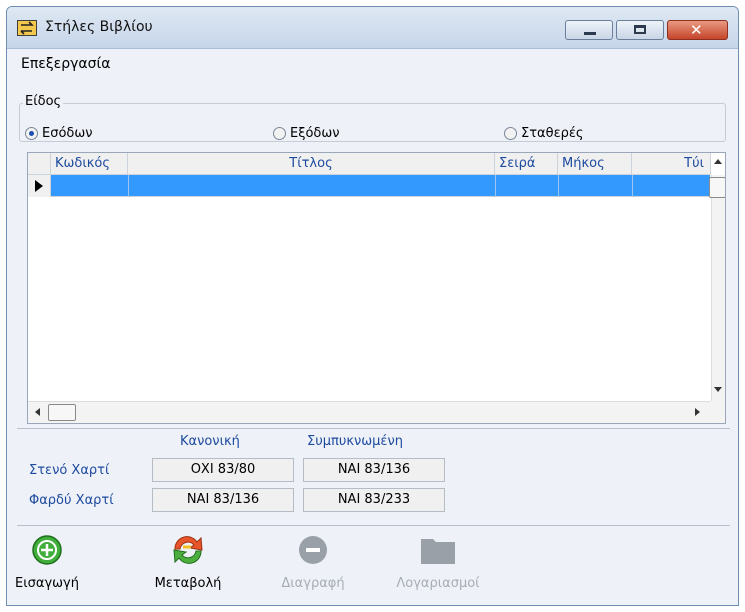 This screenshot has height=612, width=745. Describe the element at coordinates (438, 583) in the screenshot. I see `accounts-label: Λογαριασμοί` at that location.